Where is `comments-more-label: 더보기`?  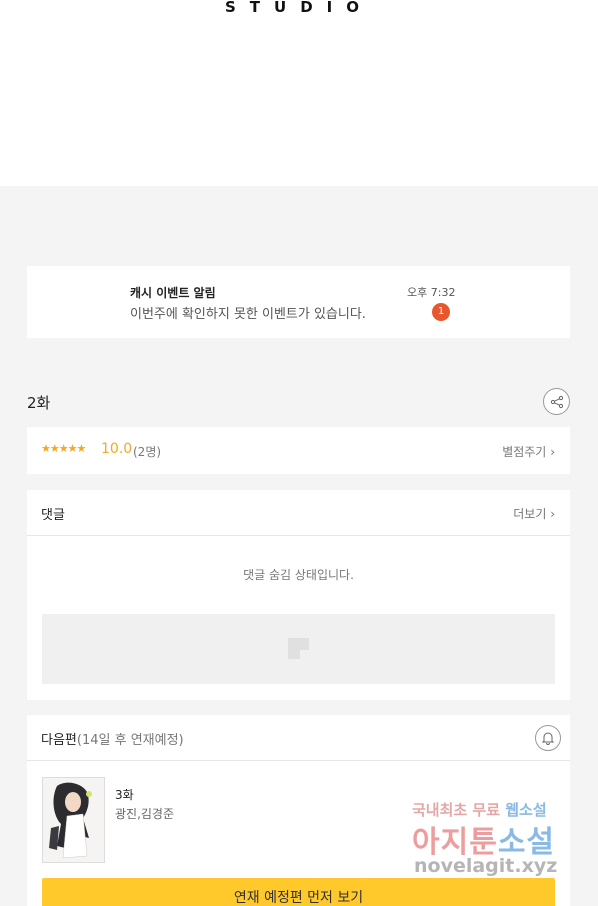 comments-more-label: 더보기 is located at coordinates (530, 514).